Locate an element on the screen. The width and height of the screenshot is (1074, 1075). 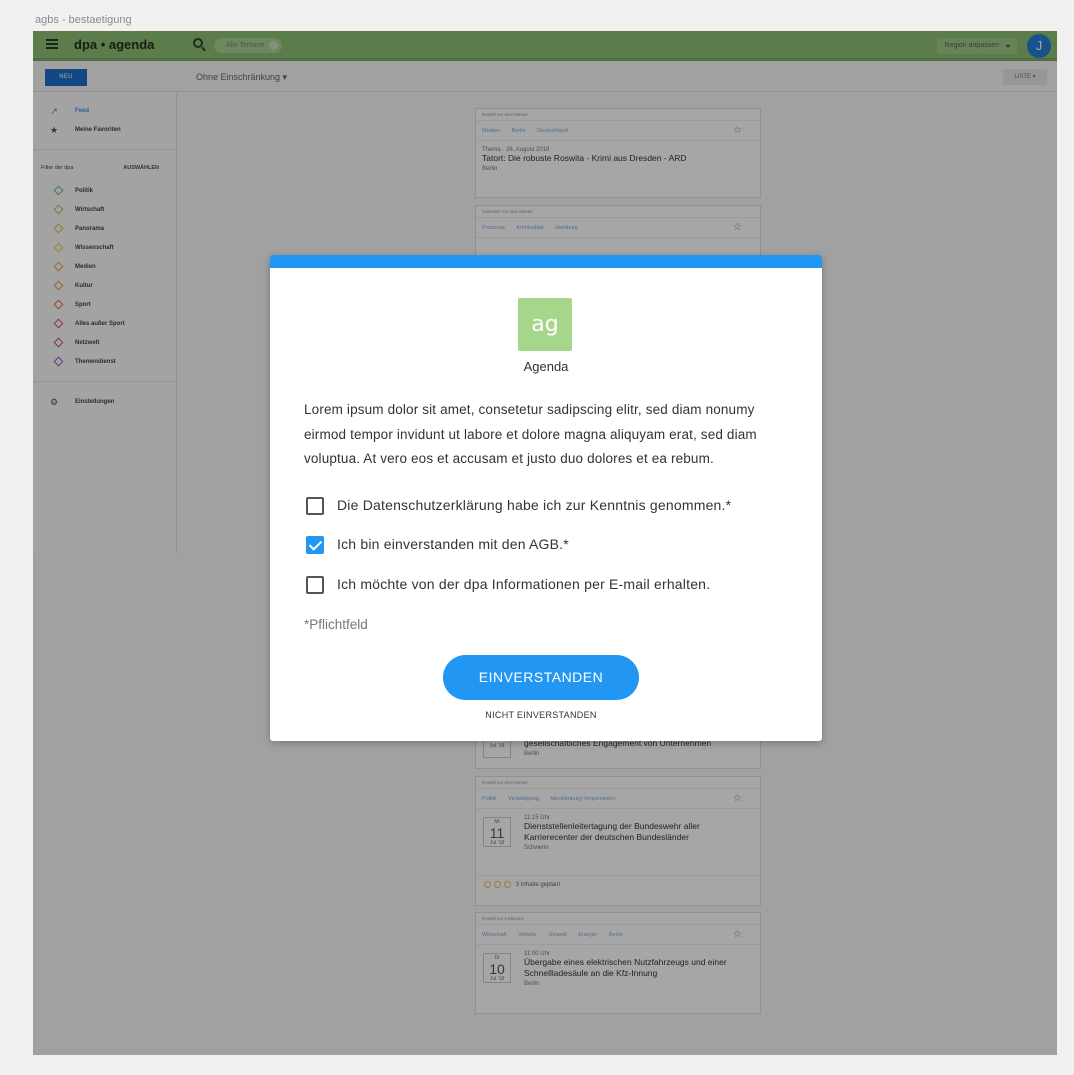
artboard-label: agbs - bestaetigung is located at coordinates (83, 20).